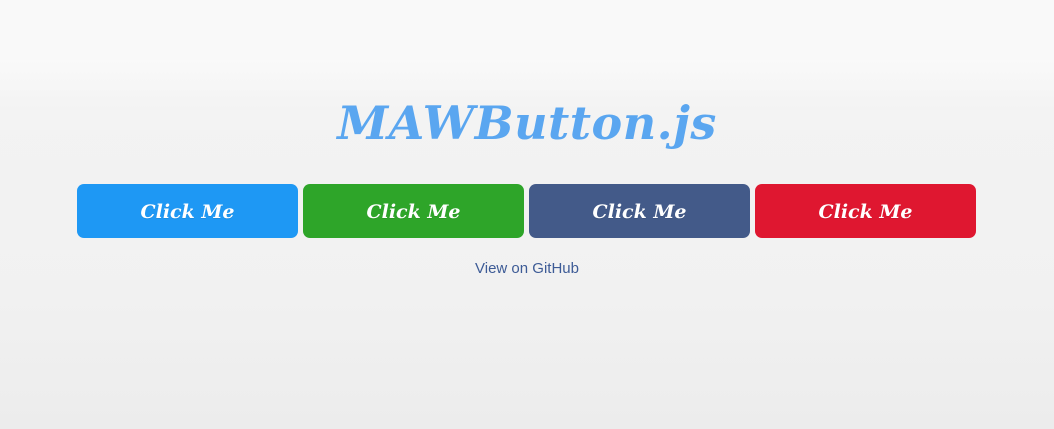  What do you see at coordinates (527, 211) in the screenshot?
I see `button-row: Click Me Click Me Click Me Click Me` at bounding box center [527, 211].